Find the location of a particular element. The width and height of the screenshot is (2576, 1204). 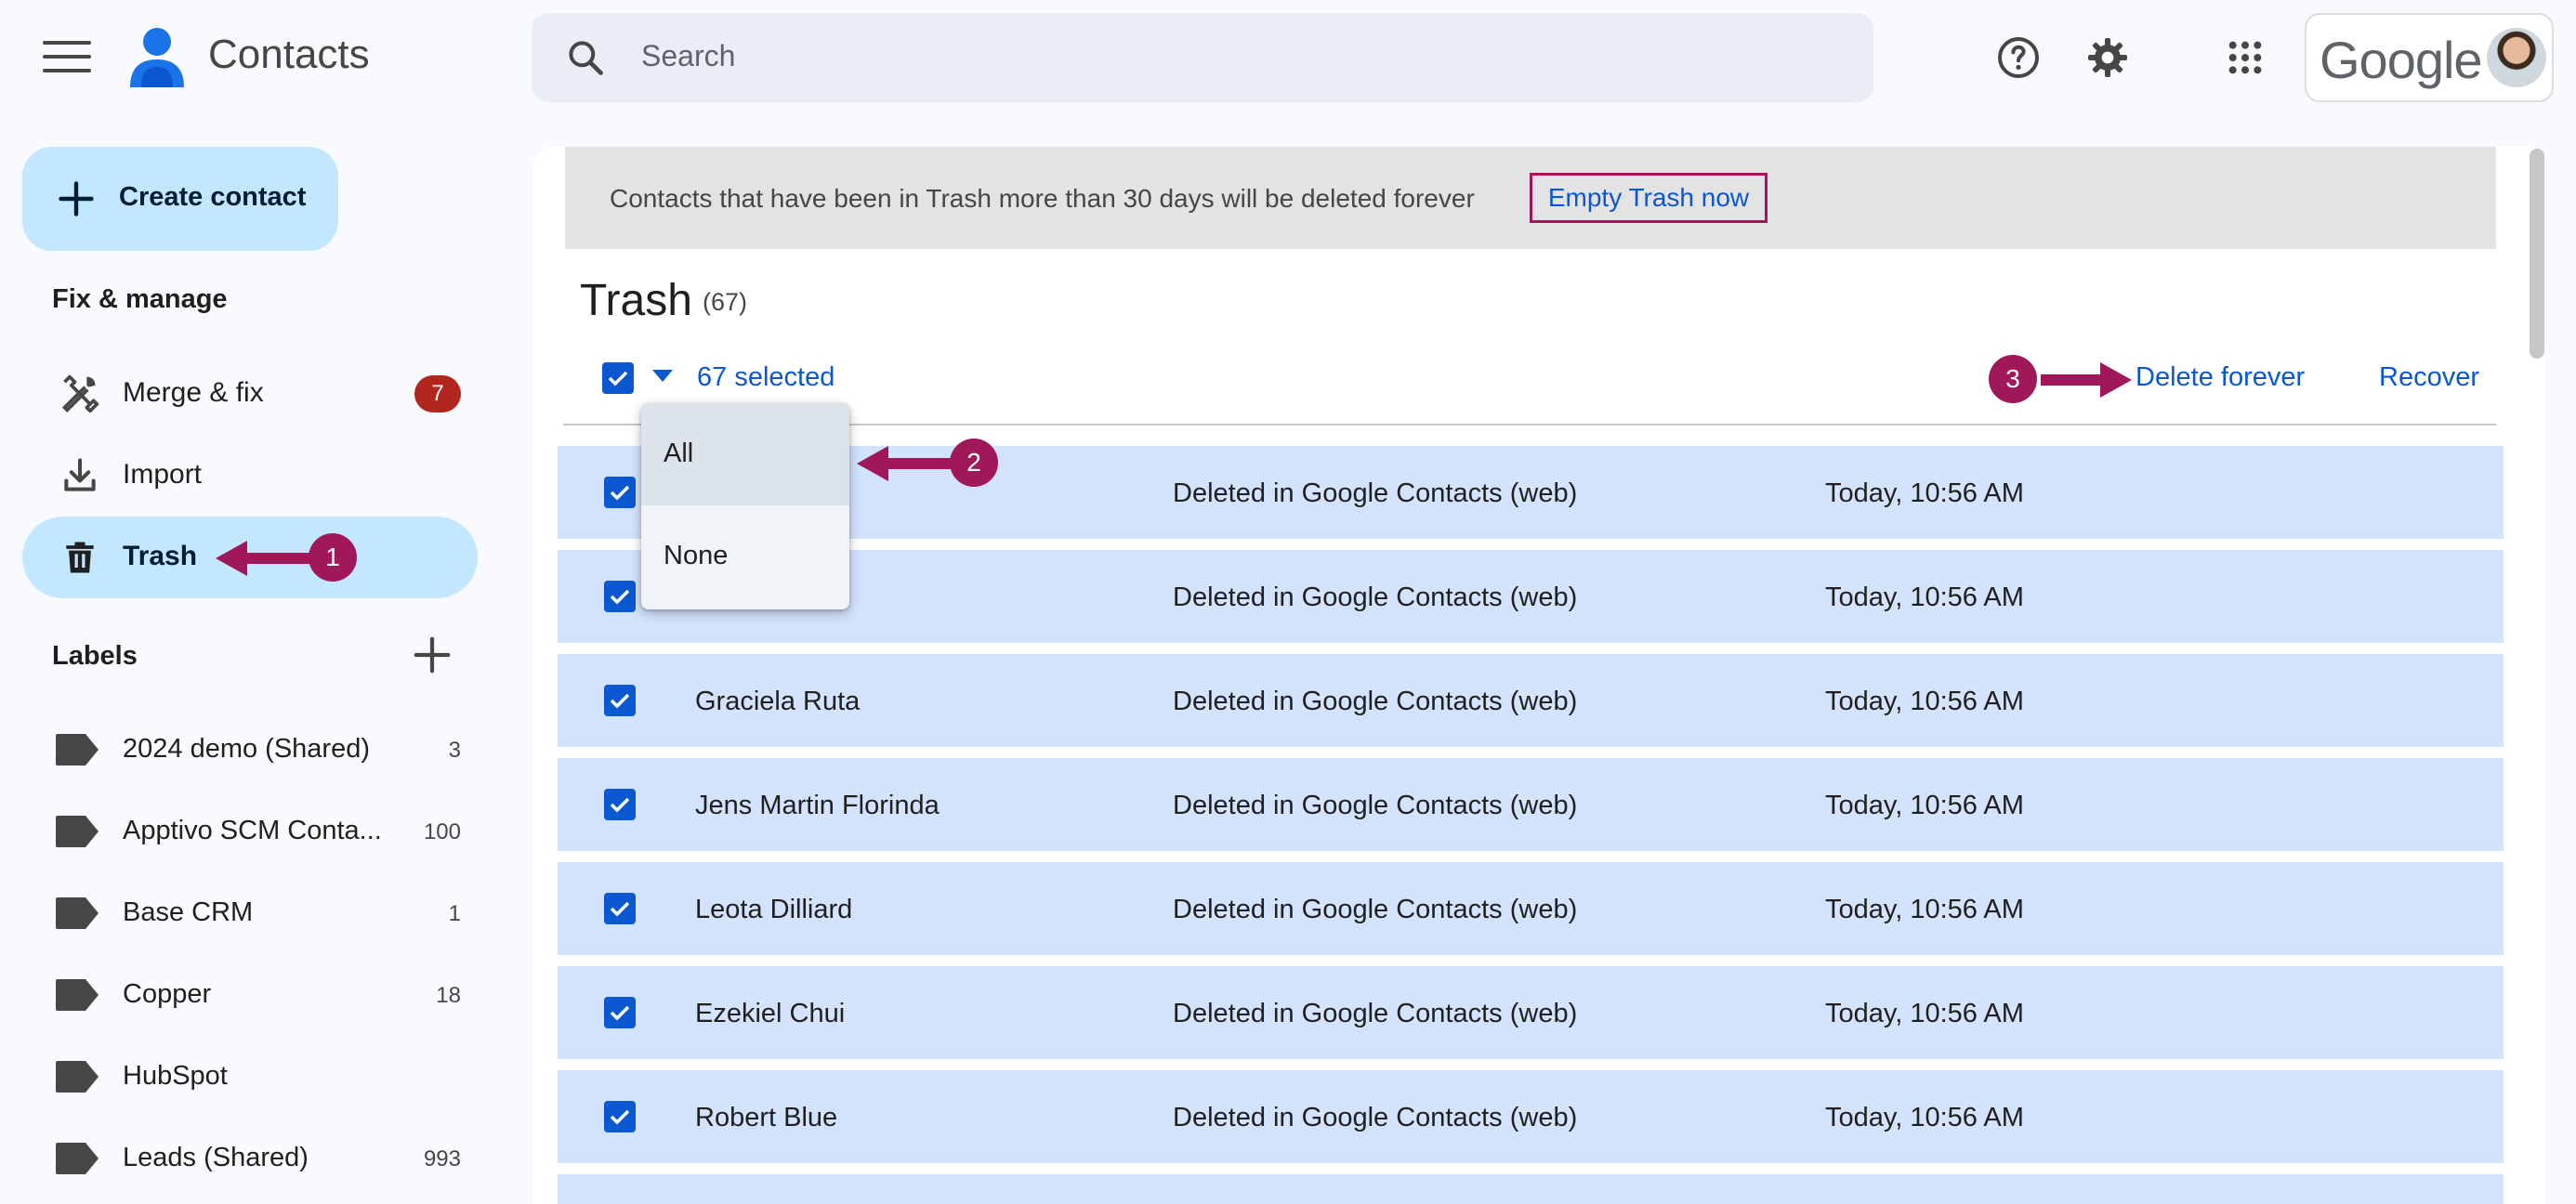

select-all-checkbox is located at coordinates (618, 378).